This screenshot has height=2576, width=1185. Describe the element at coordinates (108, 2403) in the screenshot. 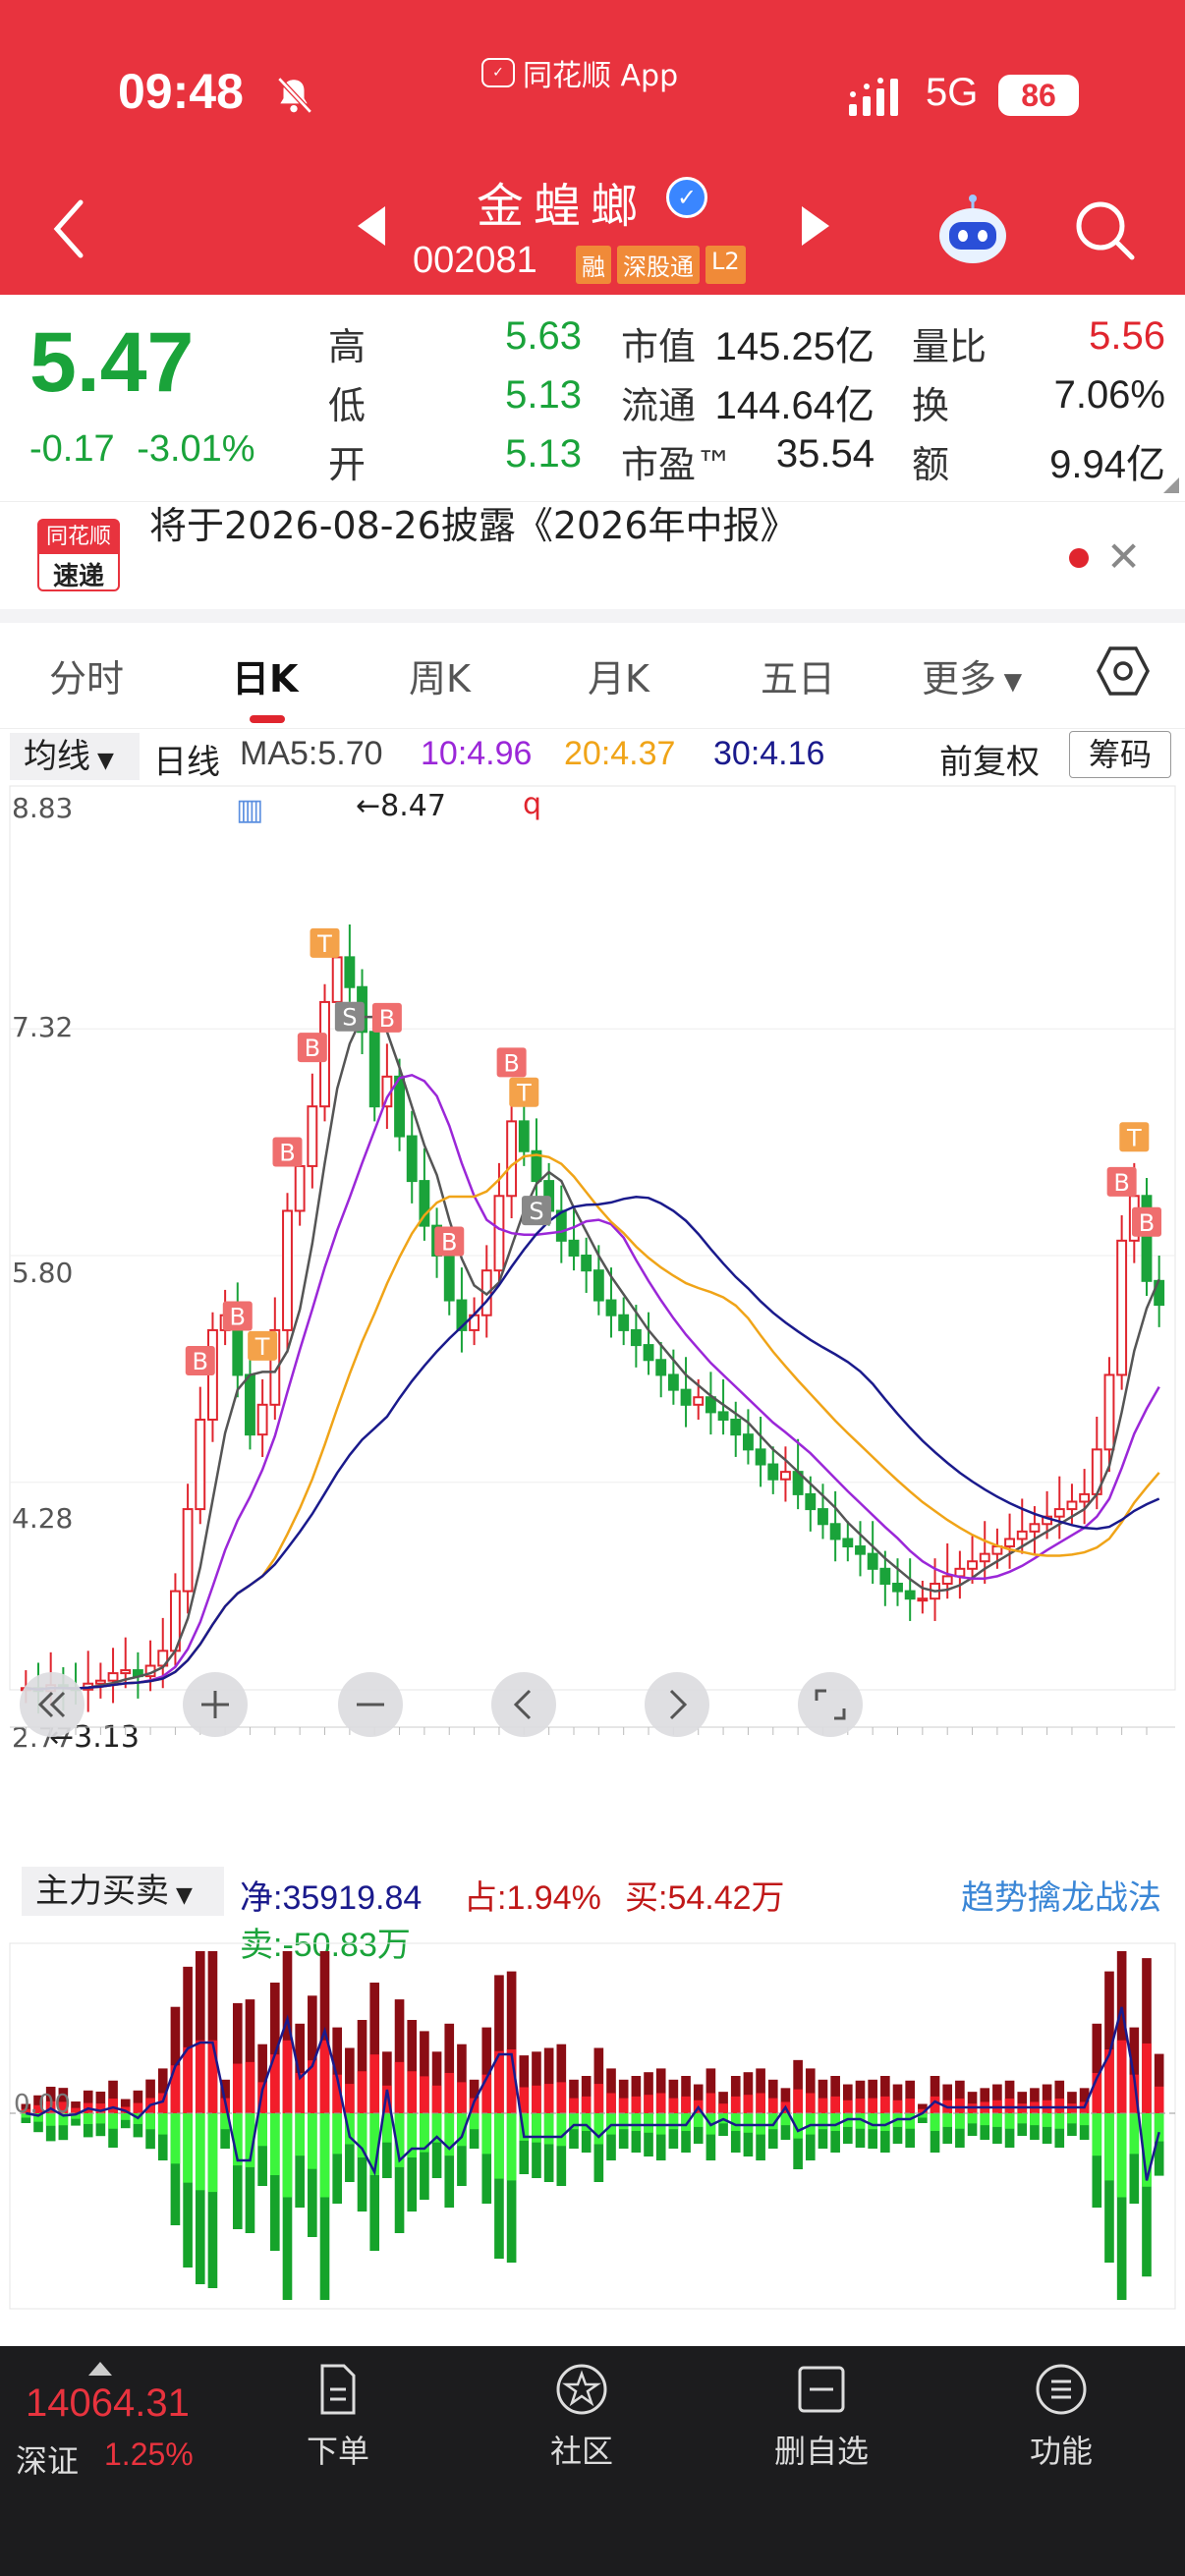

I see `index-value: 14064.31` at that location.